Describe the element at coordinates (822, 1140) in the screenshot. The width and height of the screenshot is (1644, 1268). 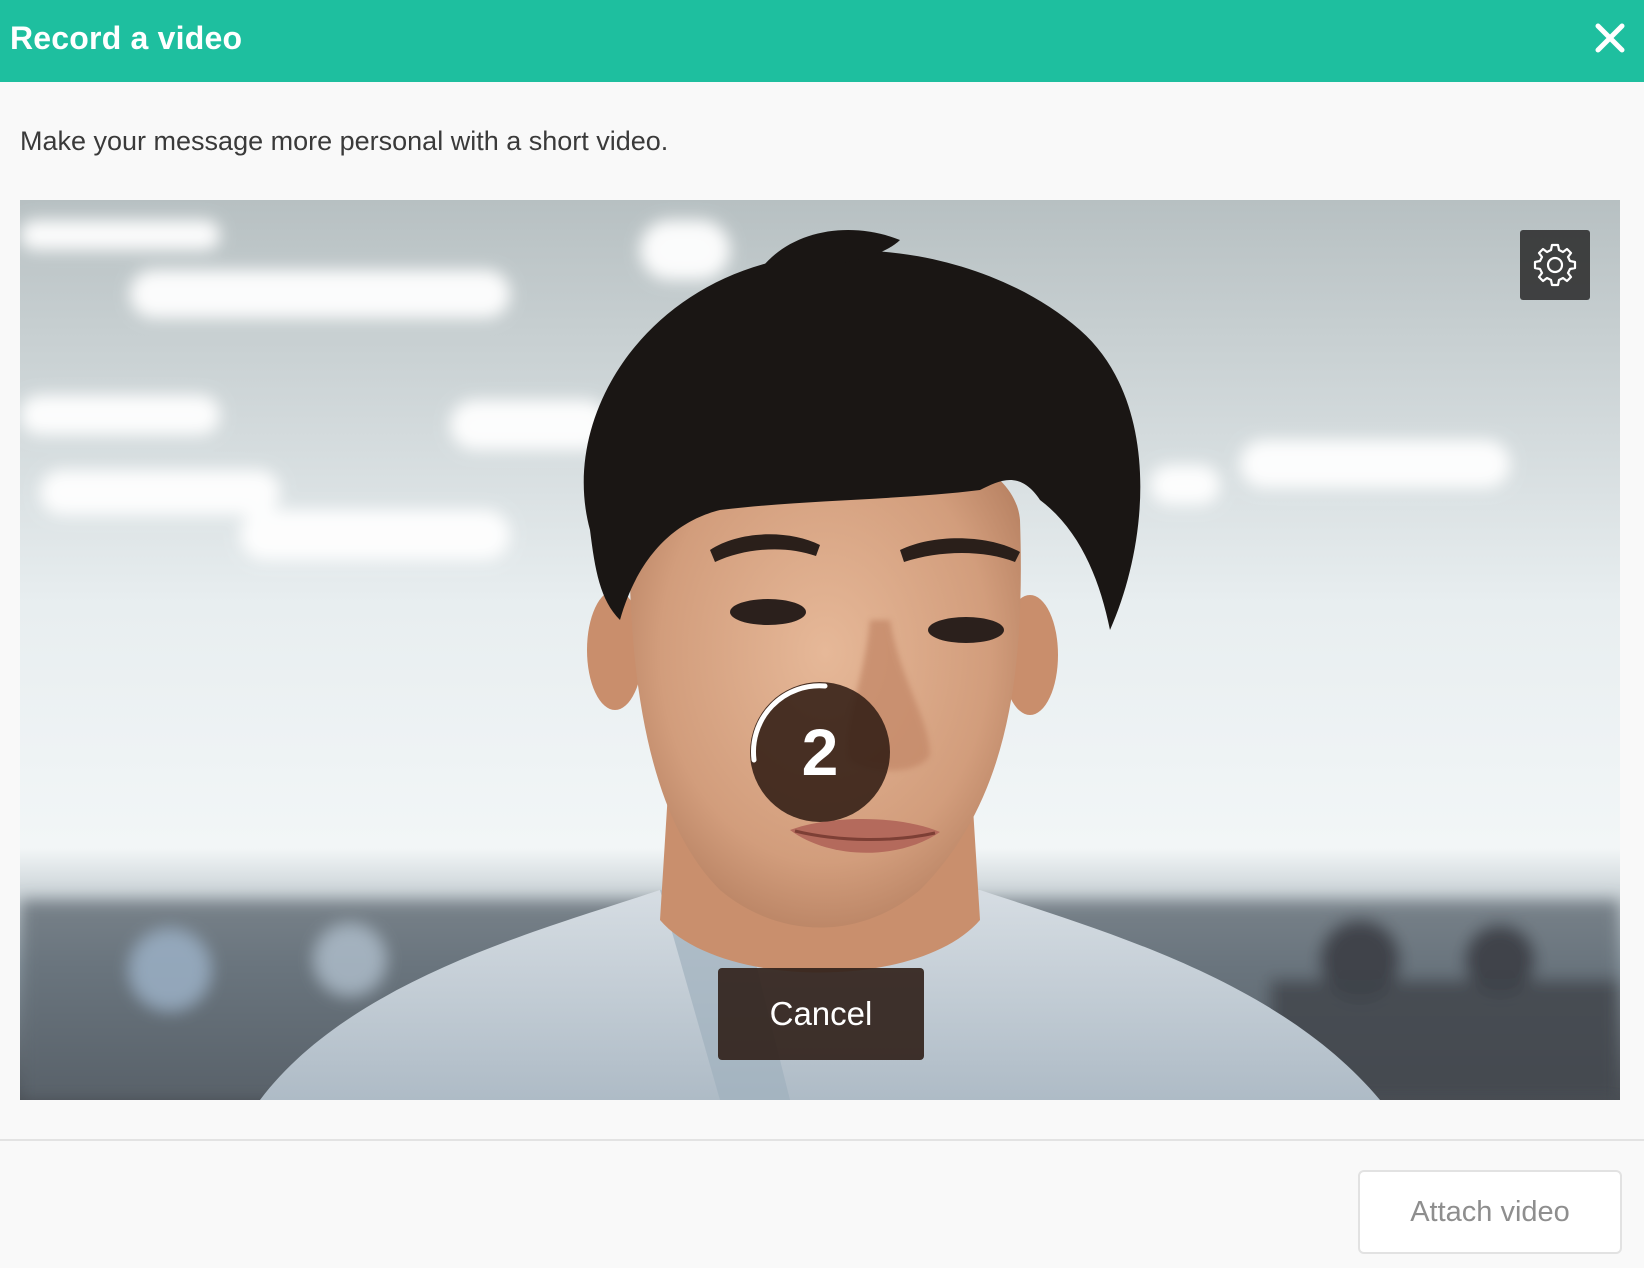
I see `footer-divider` at that location.